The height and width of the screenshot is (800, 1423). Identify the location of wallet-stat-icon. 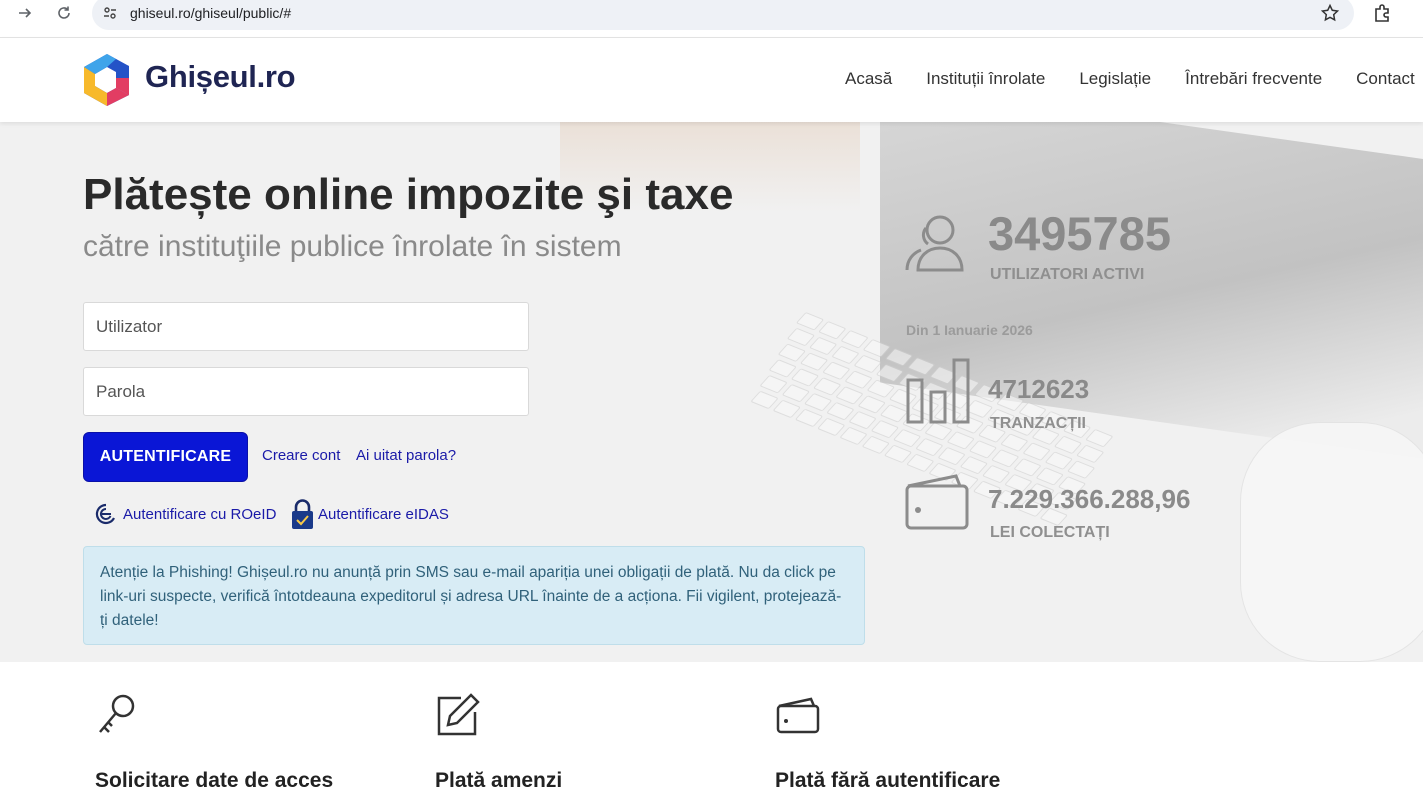
(937, 504).